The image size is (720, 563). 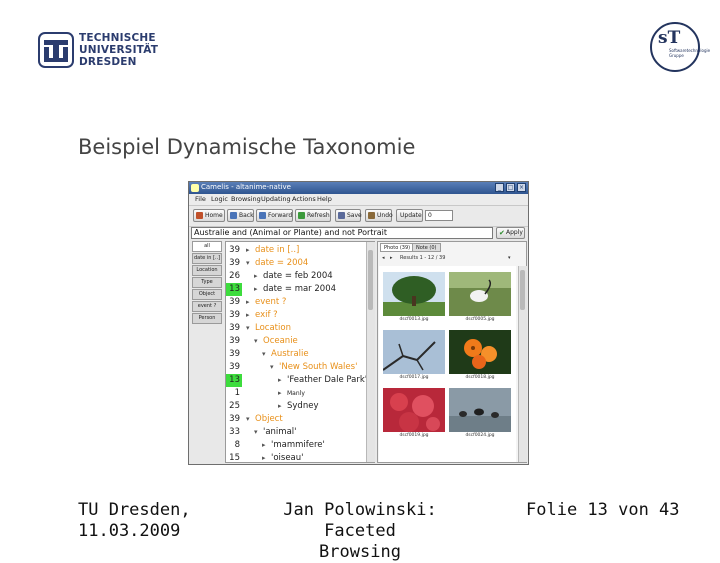 I want to click on tree-row: 39 ▸ date in [..], so click(x=296, y=250).